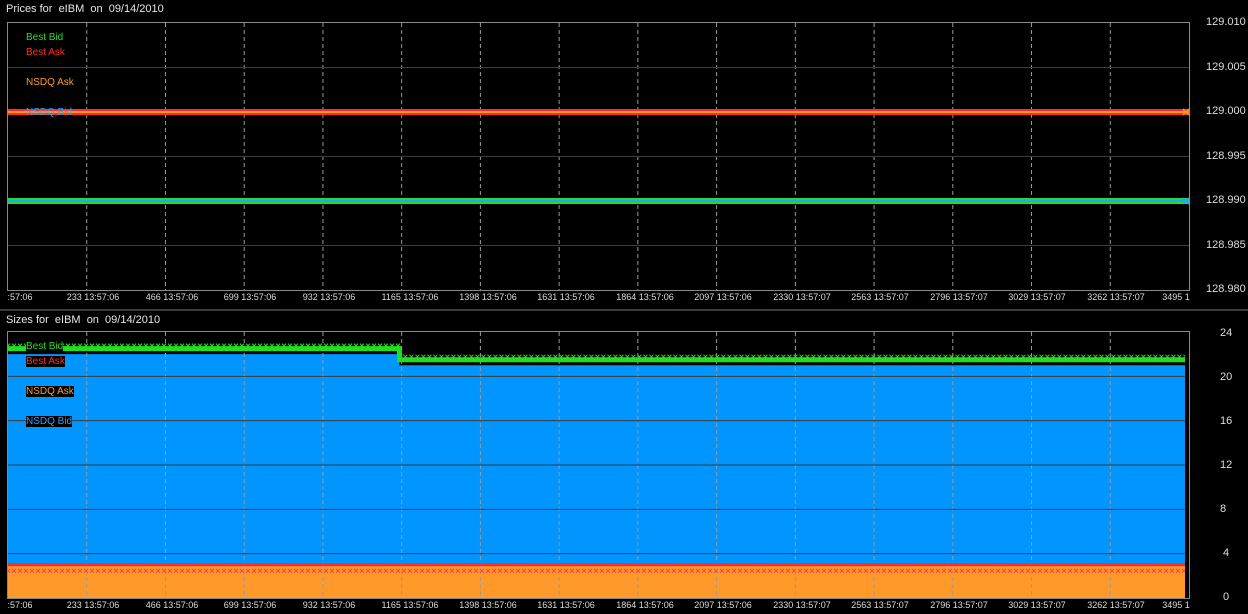 Image resolution: width=1248 pixels, height=614 pixels. What do you see at coordinates (1226, 553) in the screenshot?
I see `y-tick-label: 4` at bounding box center [1226, 553].